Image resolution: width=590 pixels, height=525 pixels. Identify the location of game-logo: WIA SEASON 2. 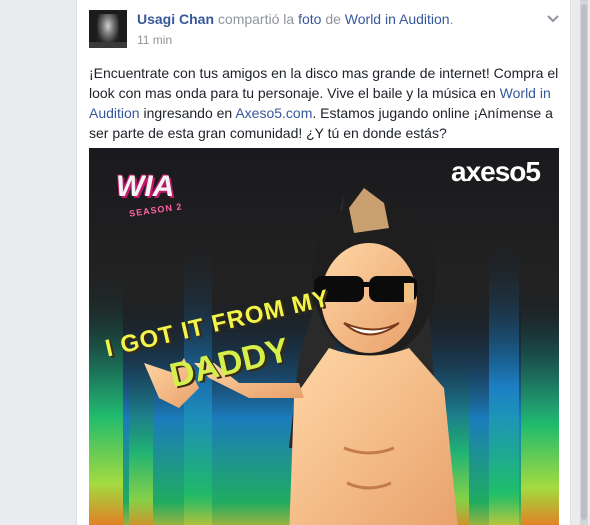
(146, 192).